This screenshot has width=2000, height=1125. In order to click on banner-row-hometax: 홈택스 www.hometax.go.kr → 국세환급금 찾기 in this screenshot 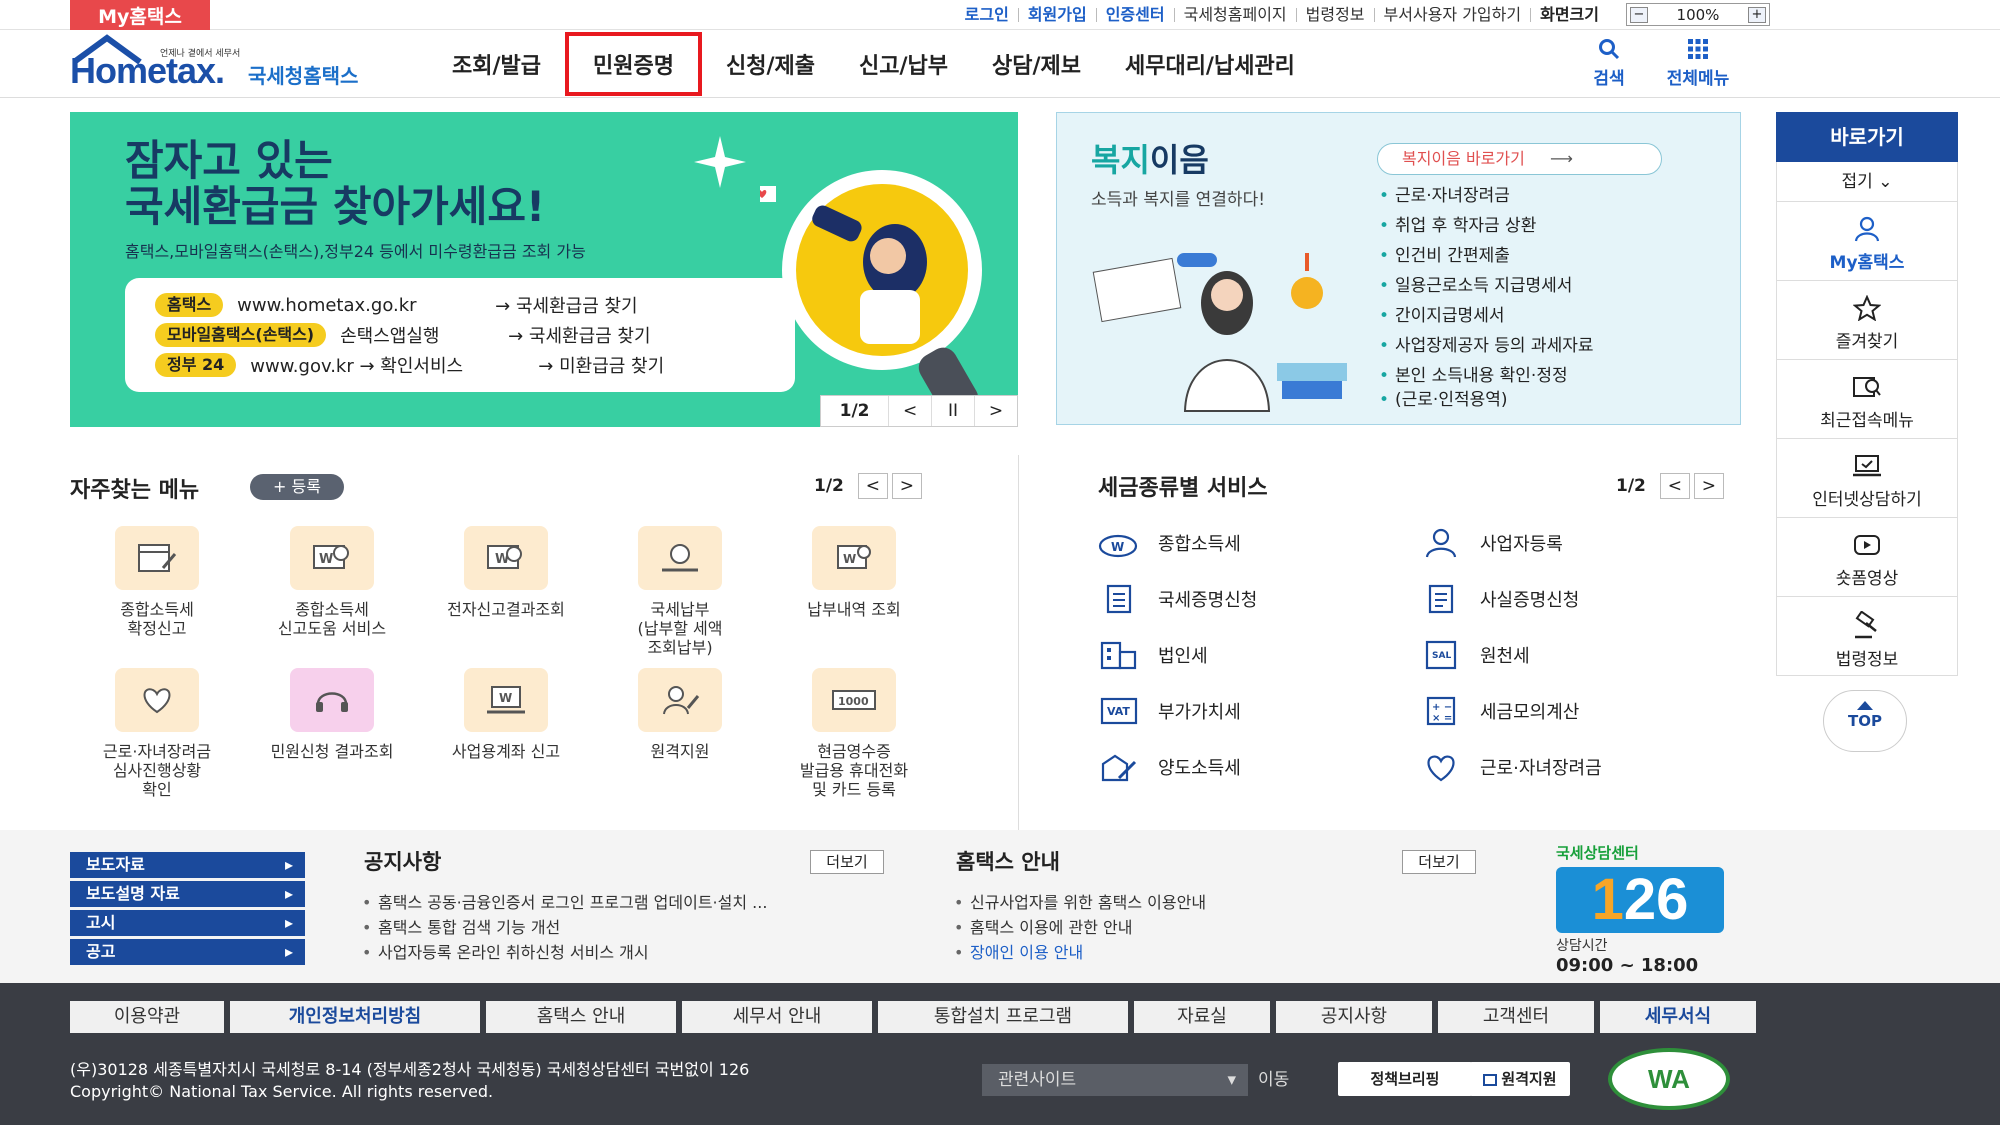, I will do `click(460, 305)`.